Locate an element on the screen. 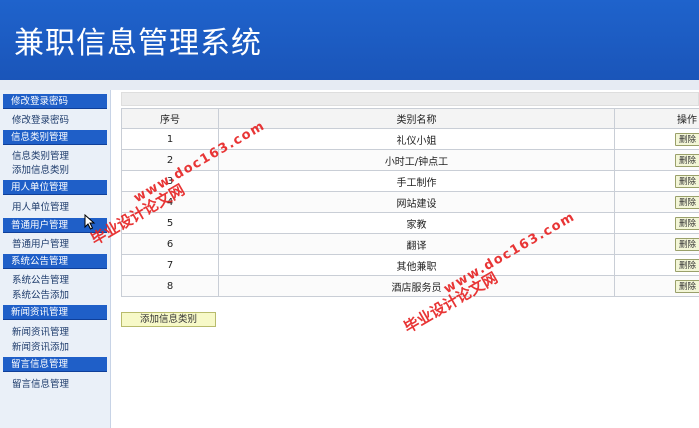 Image resolution: width=699 pixels, height=428 pixels. row-category-name: 礼仪小姐 is located at coordinates (416, 139).